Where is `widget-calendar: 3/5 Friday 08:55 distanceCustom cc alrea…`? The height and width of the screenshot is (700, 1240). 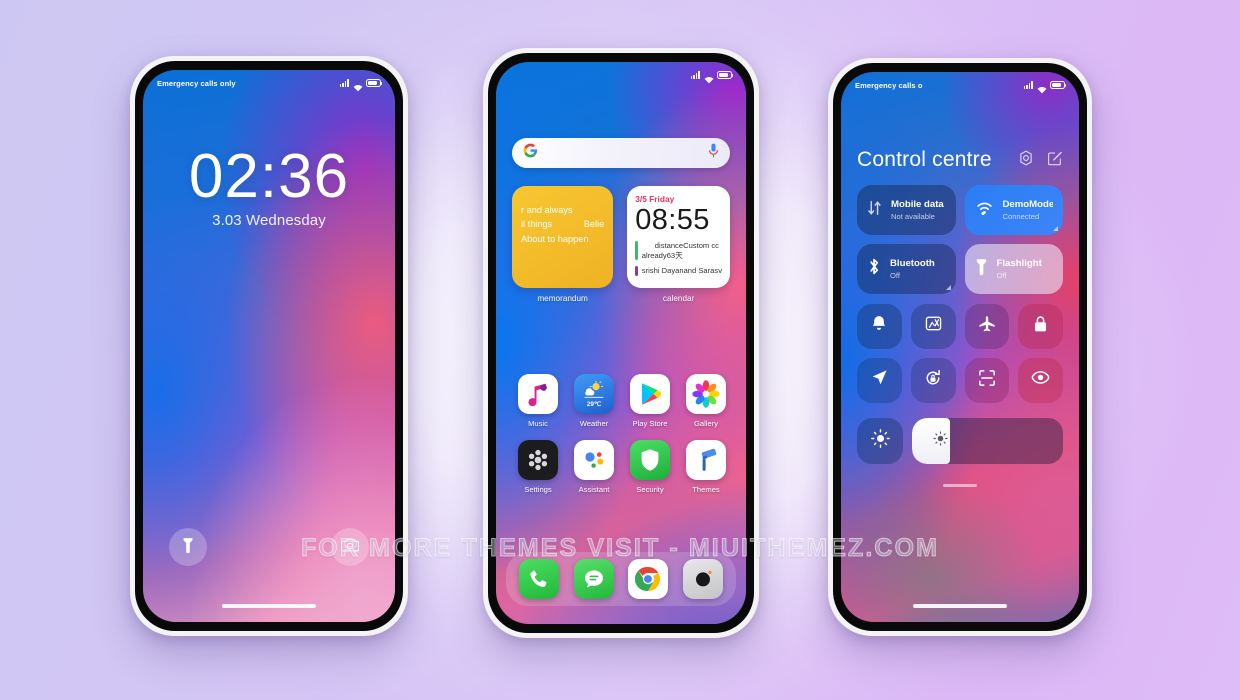
widget-calendar: 3/5 Friday 08:55 distanceCustom cc alrea… is located at coordinates (678, 244).